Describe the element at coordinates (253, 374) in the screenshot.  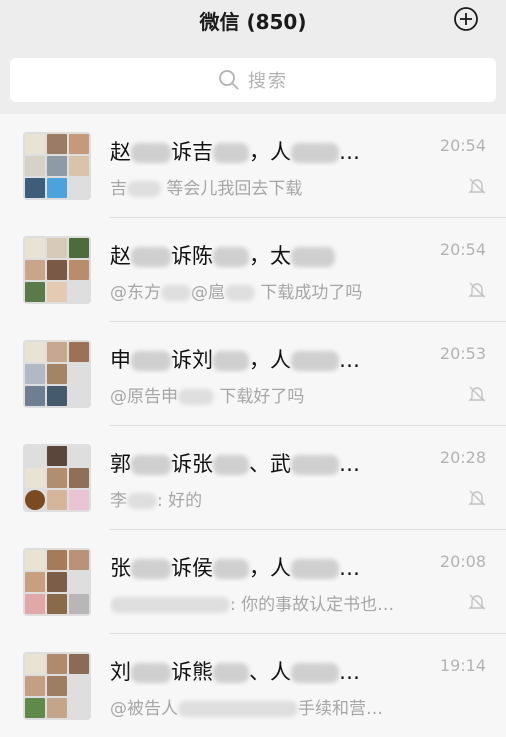
I see `chat-row: 申诉刘 ，人… @原告申 下载好了吗 20:53` at that location.